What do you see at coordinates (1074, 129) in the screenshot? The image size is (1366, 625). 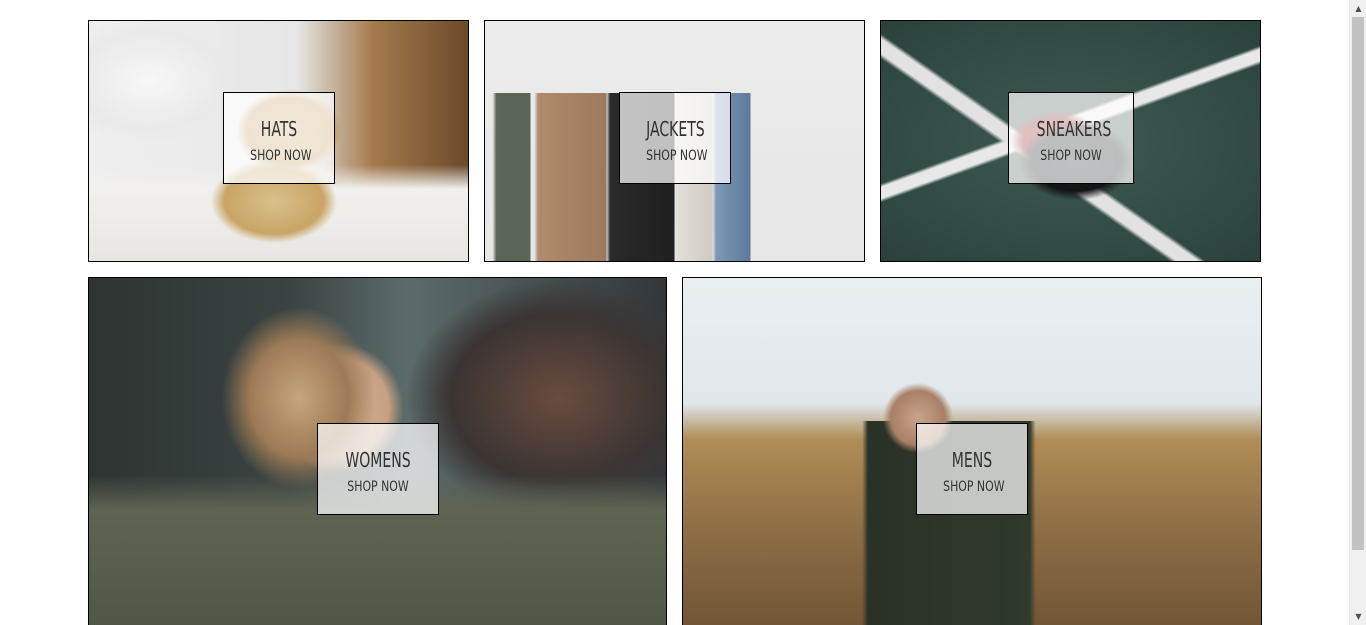 I see `category-title: SNEAKERS` at bounding box center [1074, 129].